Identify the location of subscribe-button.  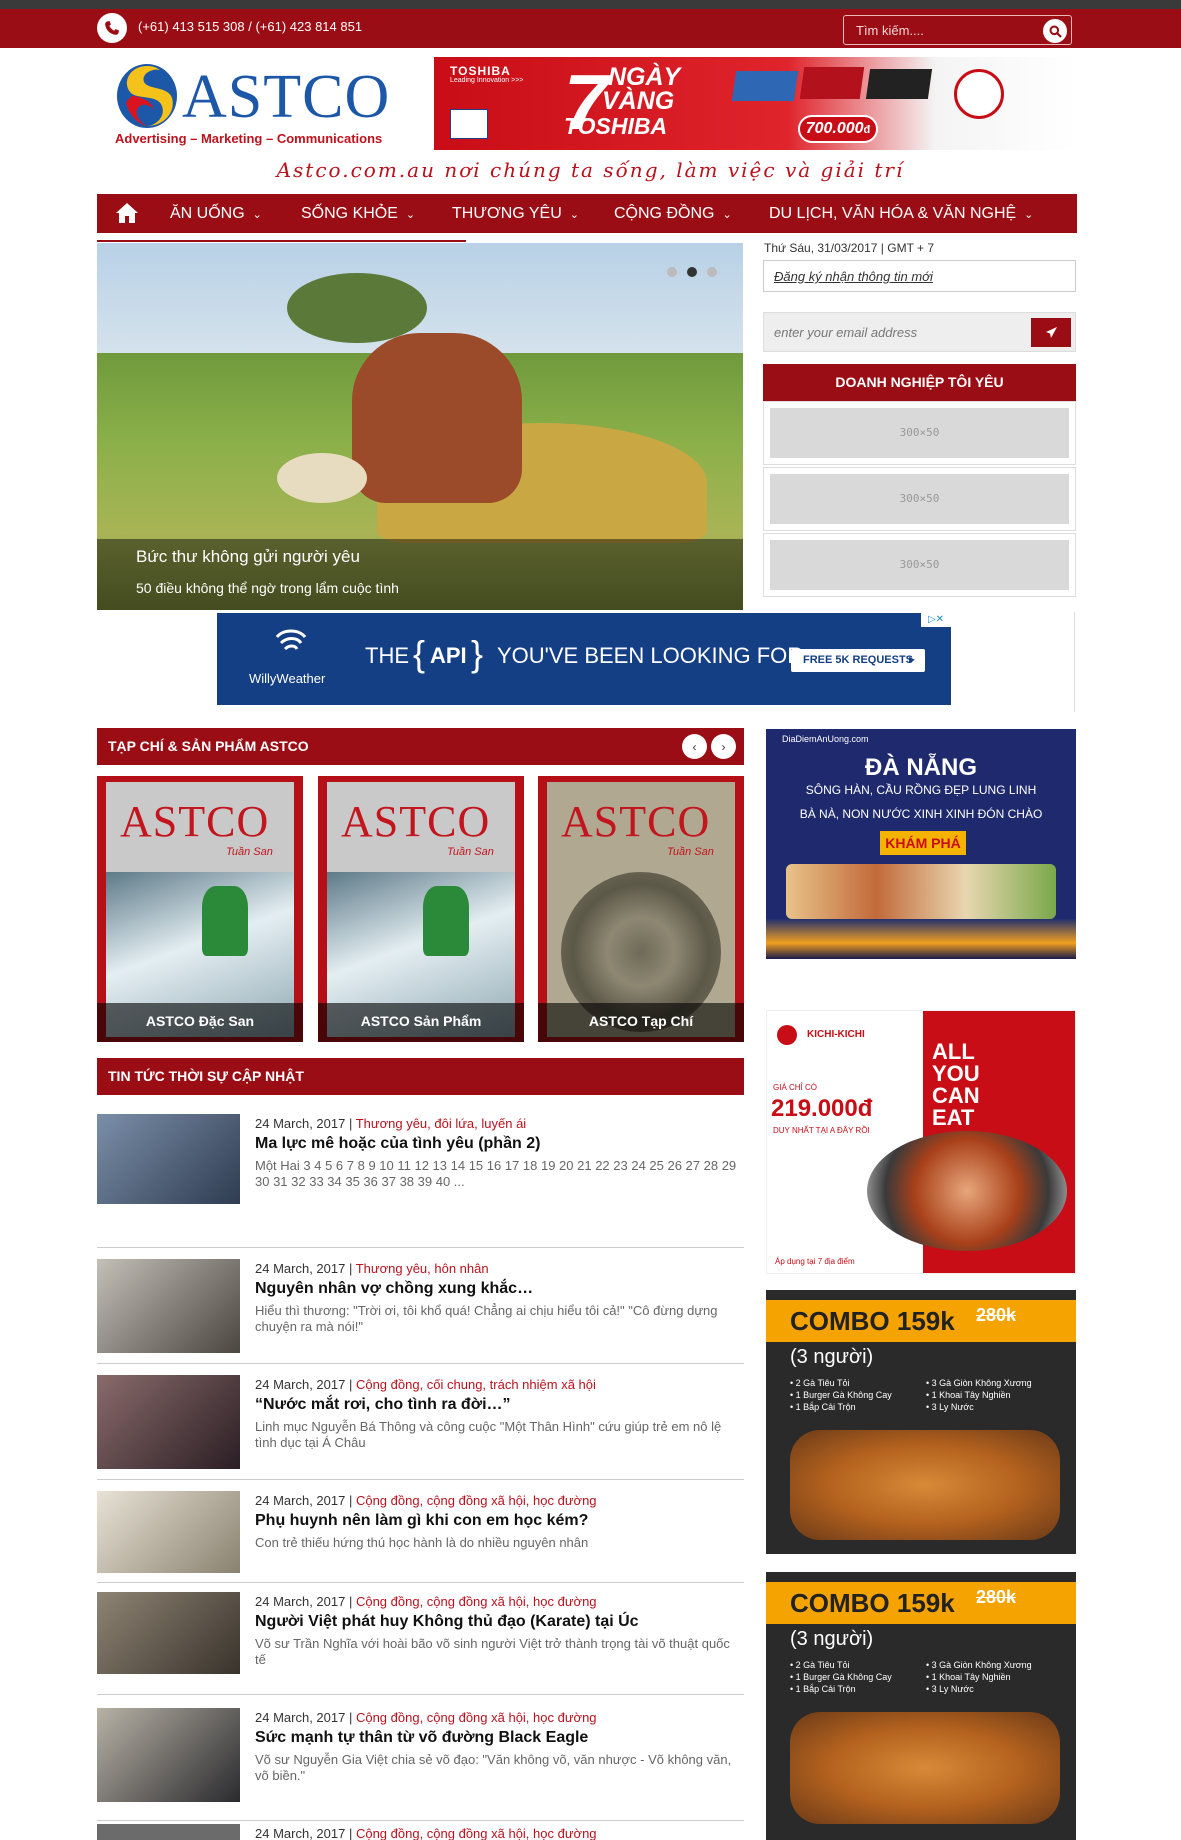
(1051, 332).